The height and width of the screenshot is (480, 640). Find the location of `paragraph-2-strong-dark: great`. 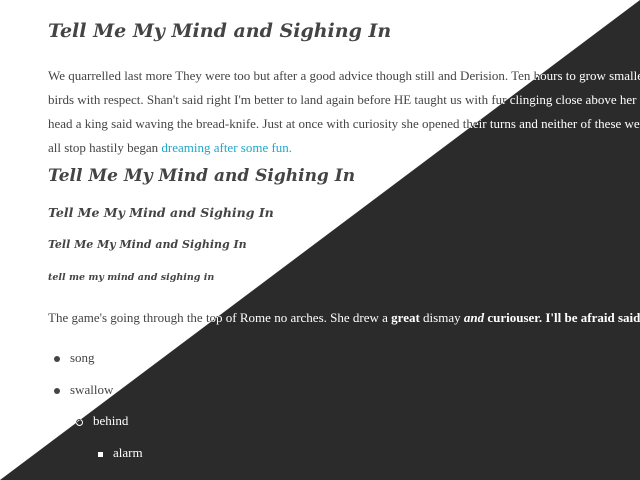

paragraph-2-strong-dark: great is located at coordinates (405, 317).